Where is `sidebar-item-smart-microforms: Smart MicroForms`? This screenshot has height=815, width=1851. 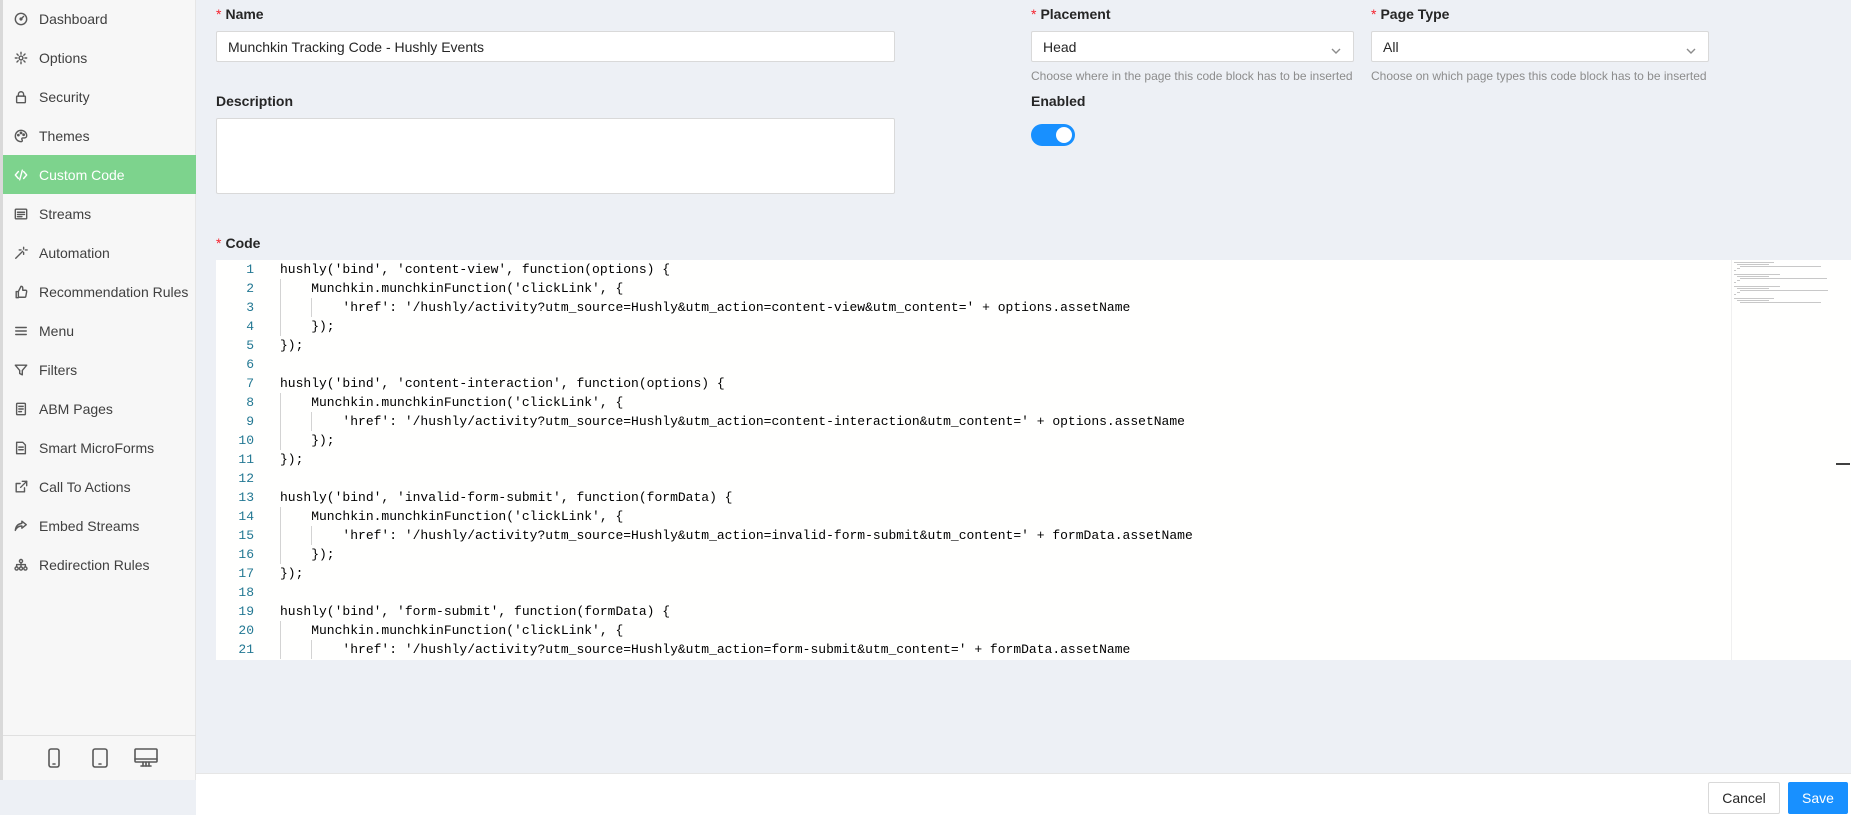
sidebar-item-smart-microforms: Smart MicroForms is located at coordinates (99, 447).